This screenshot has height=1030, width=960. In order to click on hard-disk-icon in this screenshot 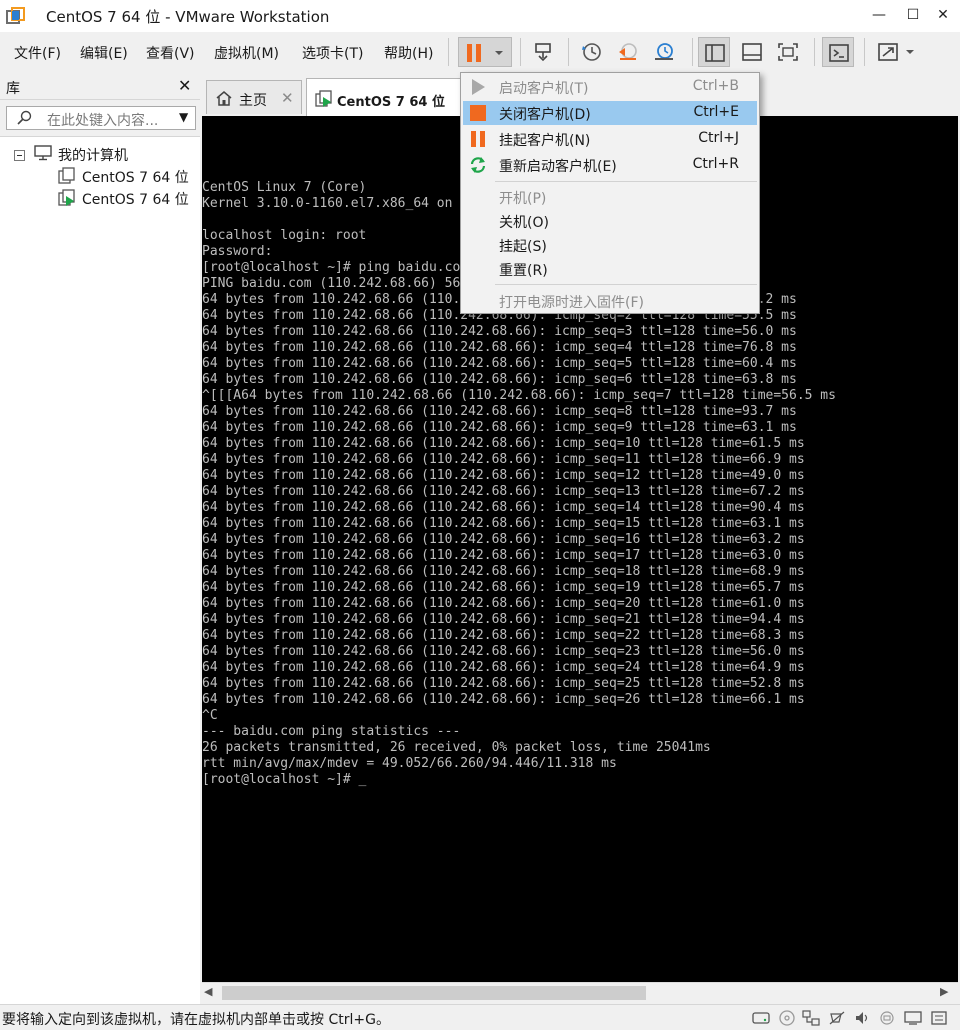, I will do `click(761, 1018)`.